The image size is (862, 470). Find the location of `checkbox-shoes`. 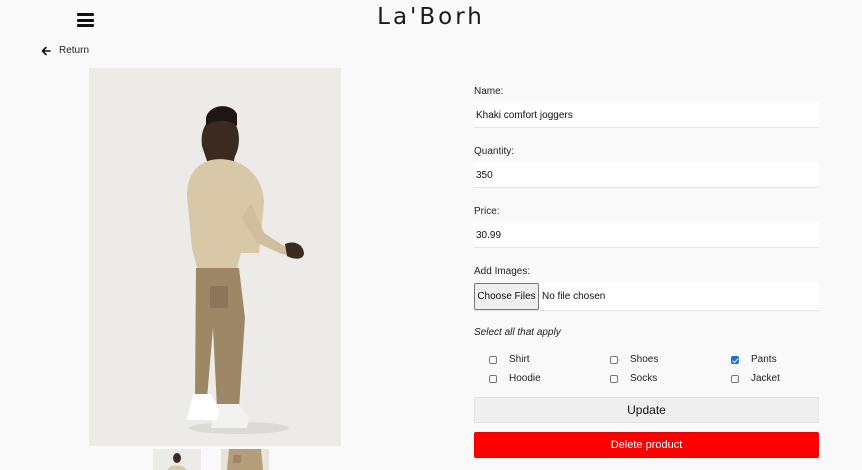

checkbox-shoes is located at coordinates (614, 359).